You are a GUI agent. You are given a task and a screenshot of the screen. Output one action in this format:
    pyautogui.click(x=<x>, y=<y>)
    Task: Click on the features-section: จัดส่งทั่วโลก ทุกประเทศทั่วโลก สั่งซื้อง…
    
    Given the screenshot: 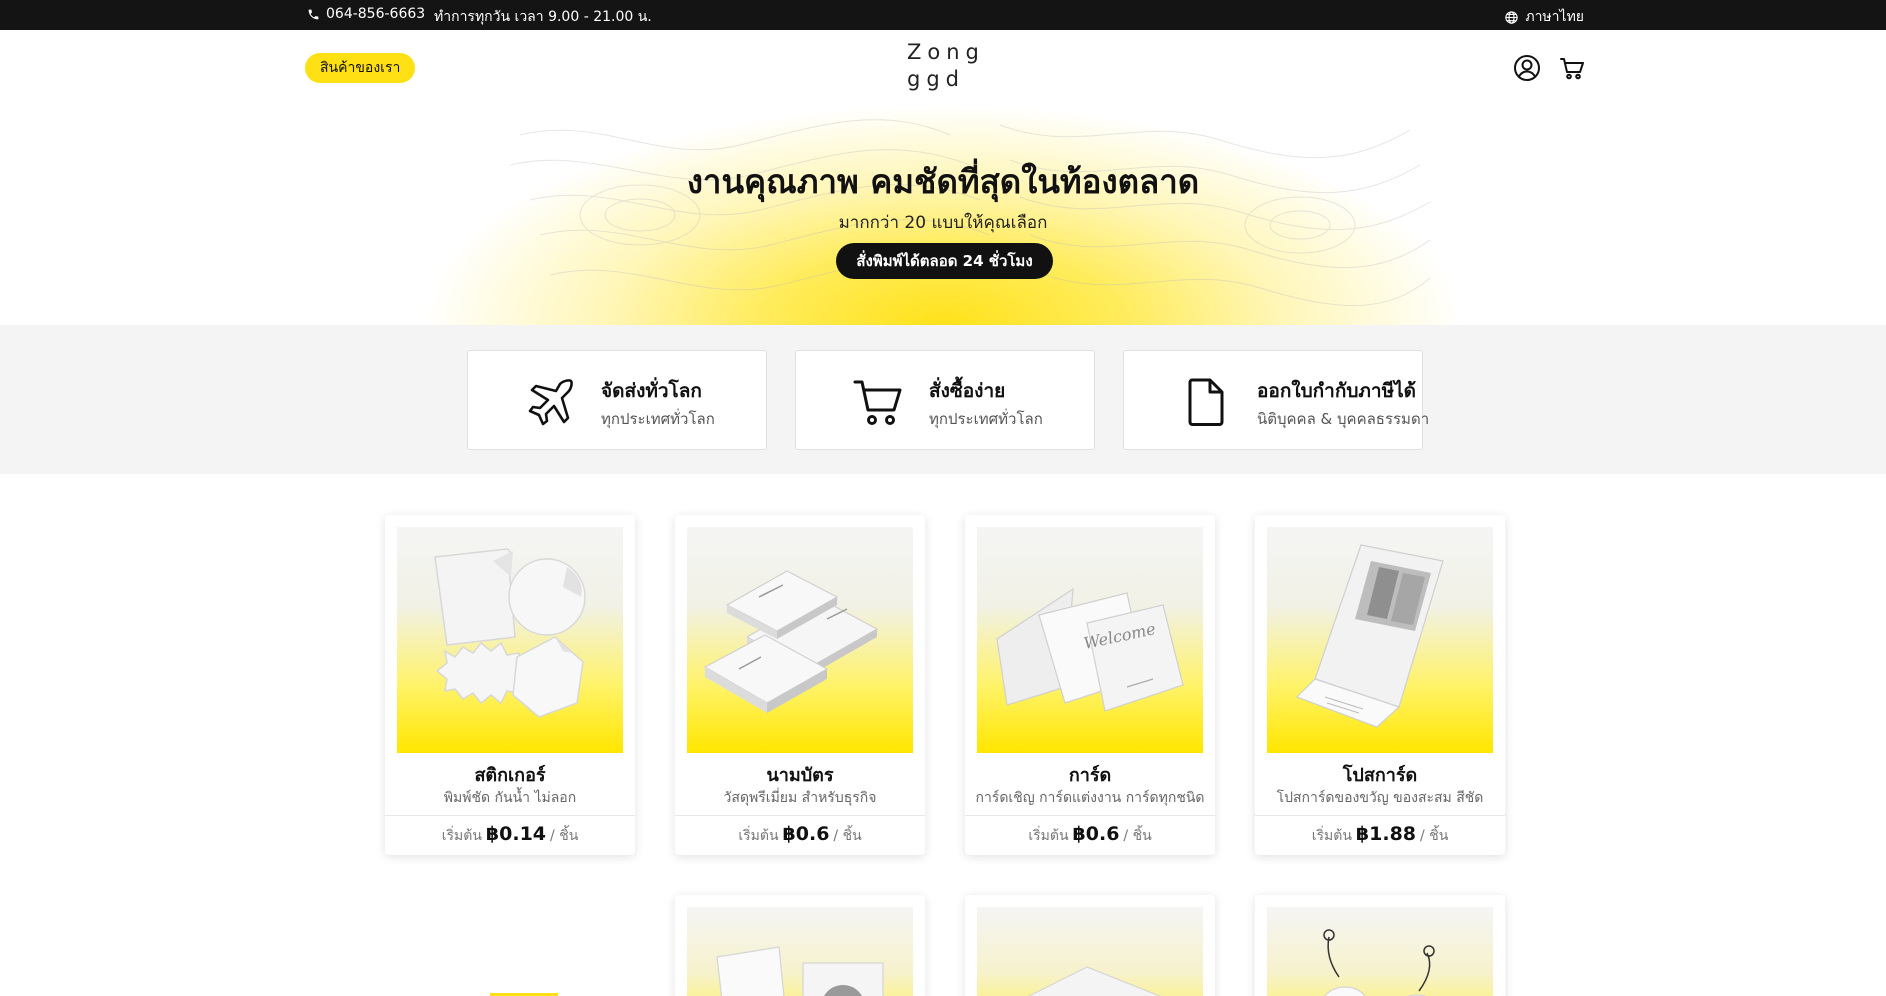 What is the action you would take?
    pyautogui.click(x=943, y=399)
    